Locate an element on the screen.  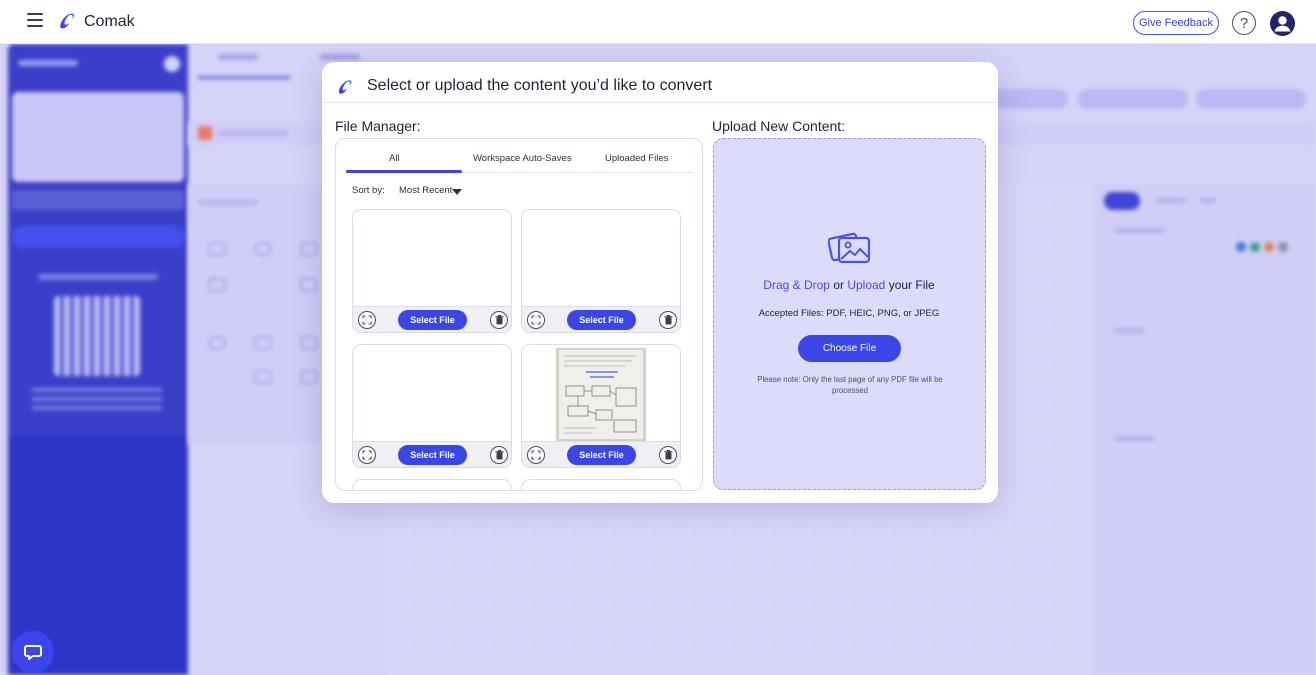
top-bar: Comak Give Feedback ? is located at coordinates (658, 22).